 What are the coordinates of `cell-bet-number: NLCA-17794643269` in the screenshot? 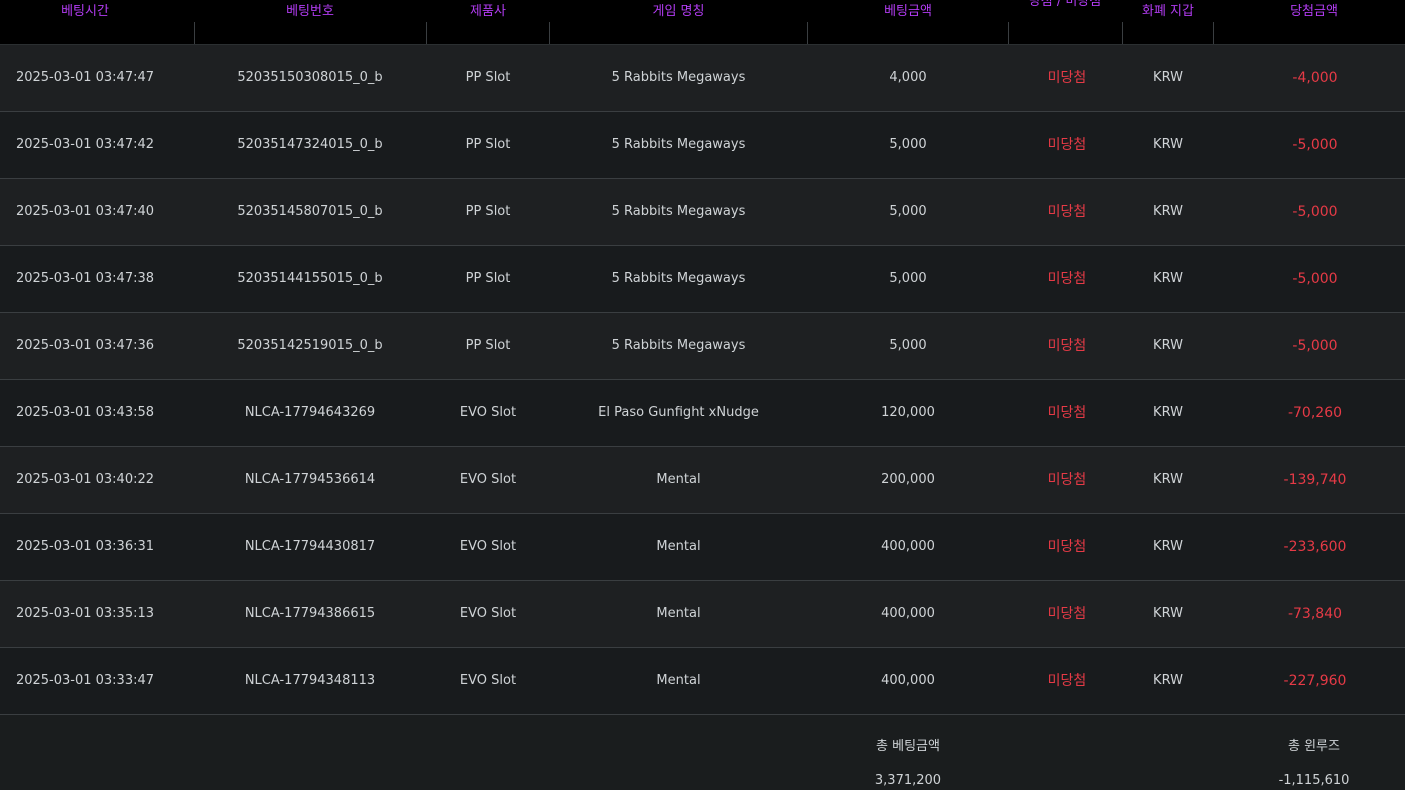 It's located at (310, 412).